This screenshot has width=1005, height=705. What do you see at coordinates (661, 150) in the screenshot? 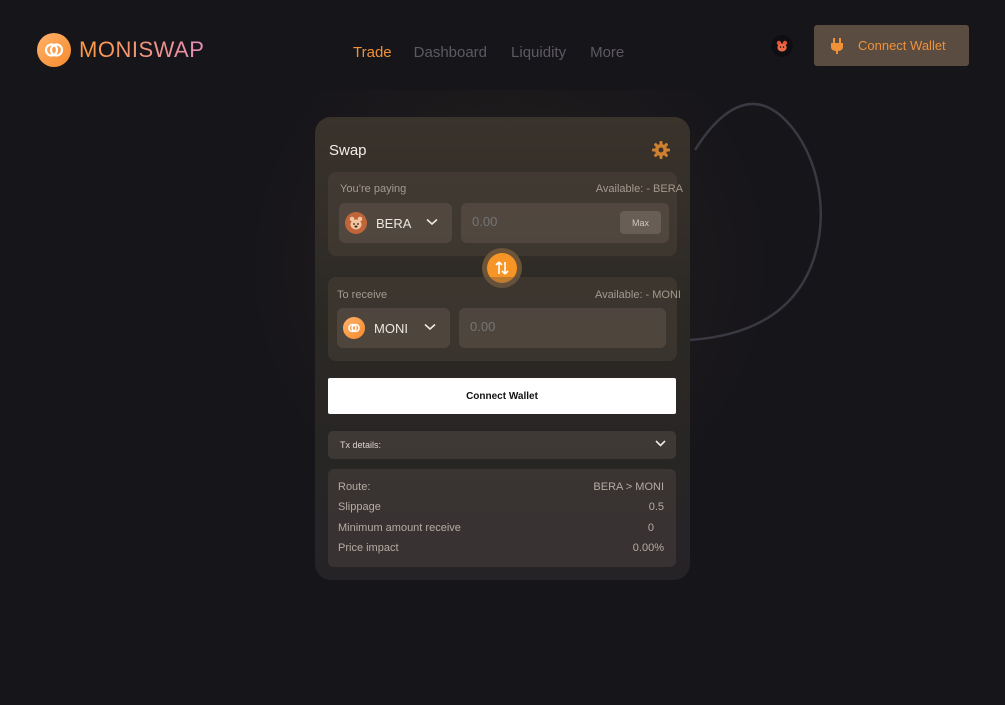
I see `gear-icon` at bounding box center [661, 150].